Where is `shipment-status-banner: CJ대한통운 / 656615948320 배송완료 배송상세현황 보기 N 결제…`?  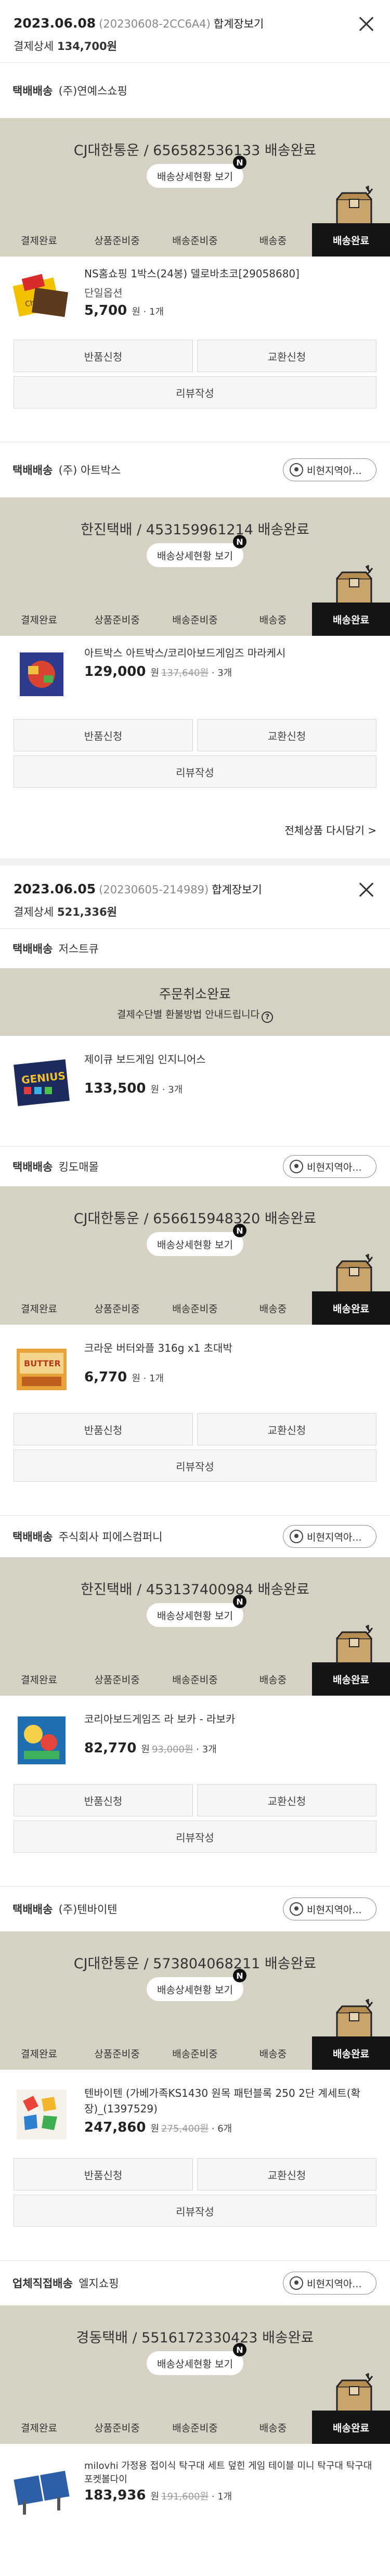
shipment-status-banner: CJ대한통운 / 656615948320 배송완료 배송상세현황 보기 N 결제… is located at coordinates (195, 1255).